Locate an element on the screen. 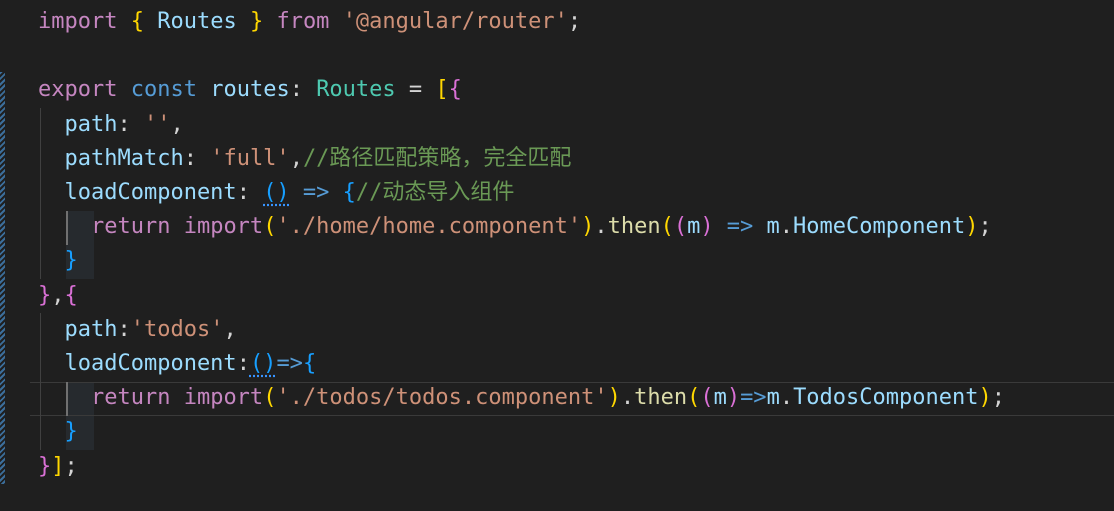  code-token: //动态导入组件 is located at coordinates (435, 192).